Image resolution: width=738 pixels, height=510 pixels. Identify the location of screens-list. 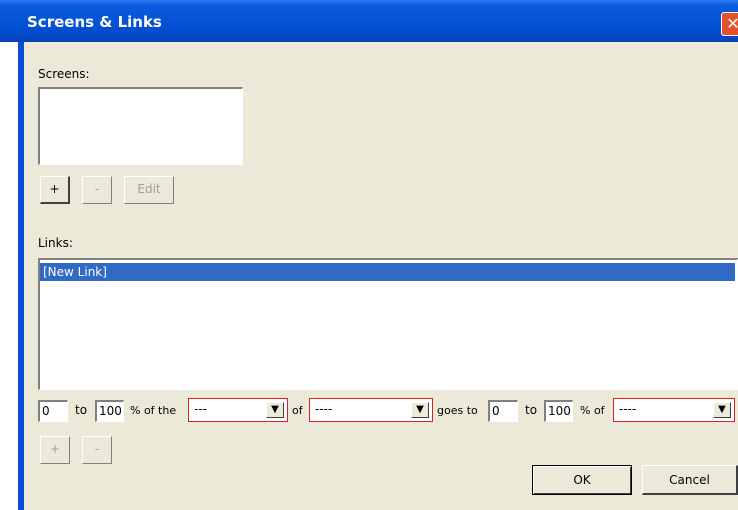
(140, 126).